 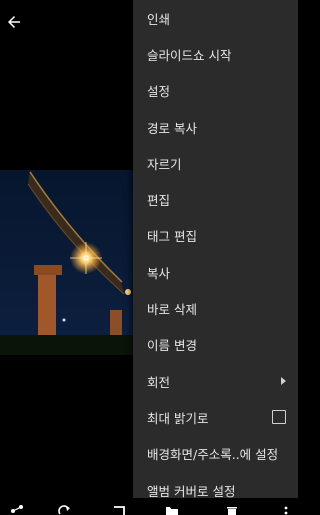 What do you see at coordinates (215, 345) in the screenshot?
I see `menu-item-rename: 이름 변경` at bounding box center [215, 345].